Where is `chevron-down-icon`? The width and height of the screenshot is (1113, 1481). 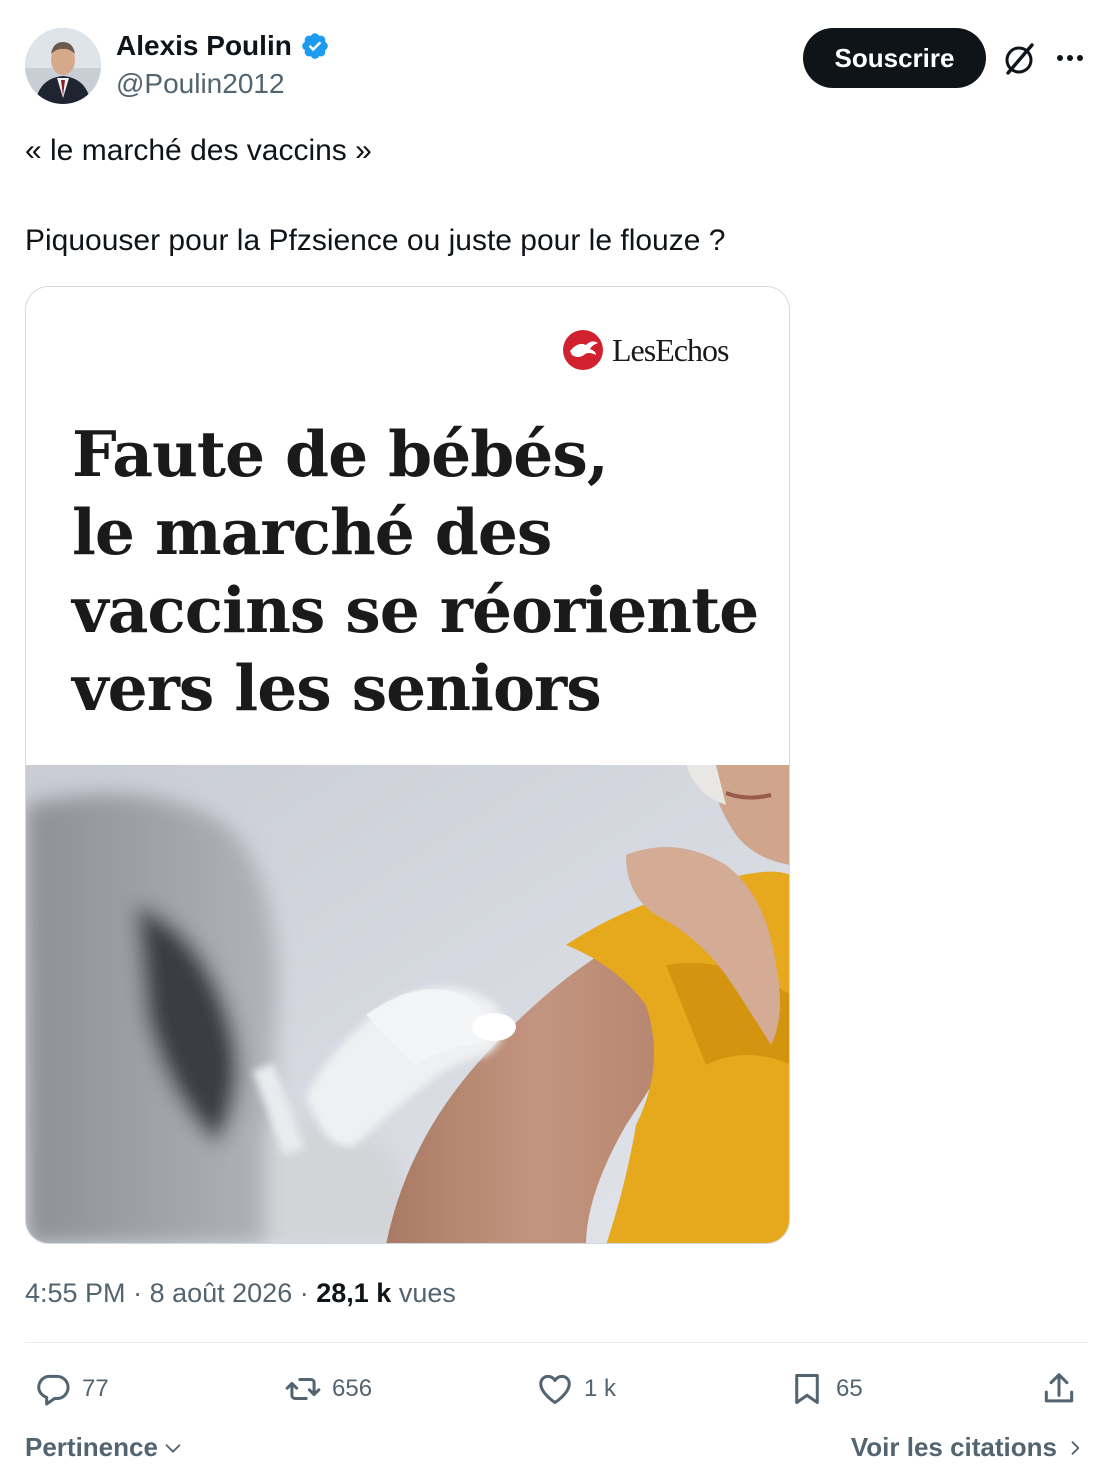 chevron-down-icon is located at coordinates (173, 1448).